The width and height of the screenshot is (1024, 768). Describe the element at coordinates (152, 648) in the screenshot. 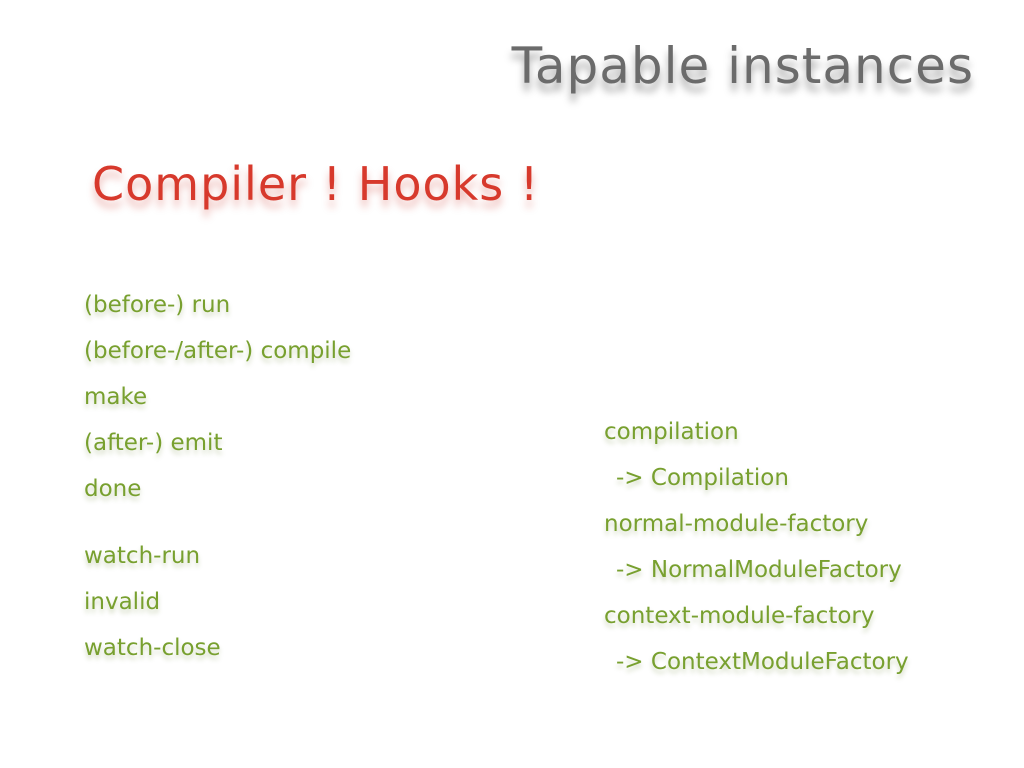

I see `list-item: watch-close` at that location.